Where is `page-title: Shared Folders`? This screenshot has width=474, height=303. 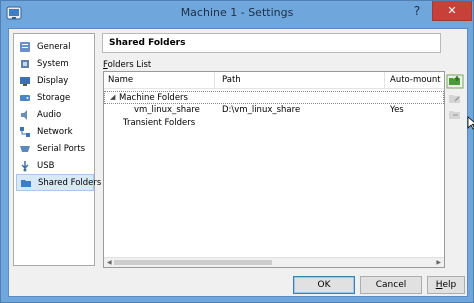
page-title: Shared Folders is located at coordinates (147, 43).